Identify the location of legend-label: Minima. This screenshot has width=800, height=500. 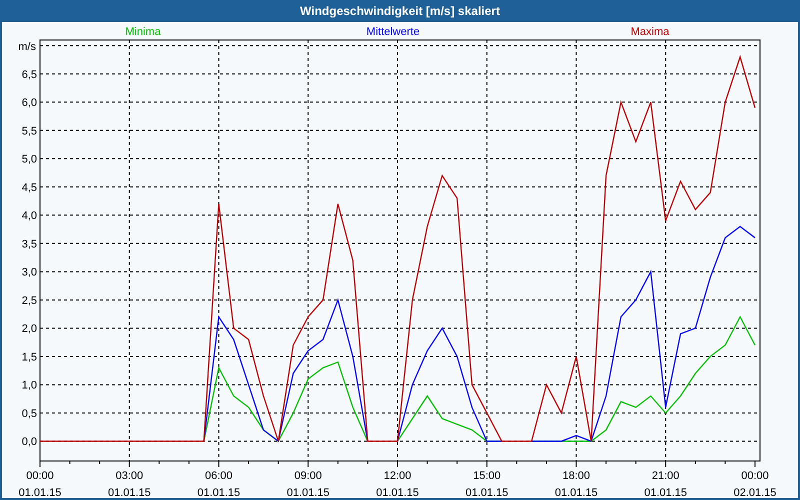
(143, 32).